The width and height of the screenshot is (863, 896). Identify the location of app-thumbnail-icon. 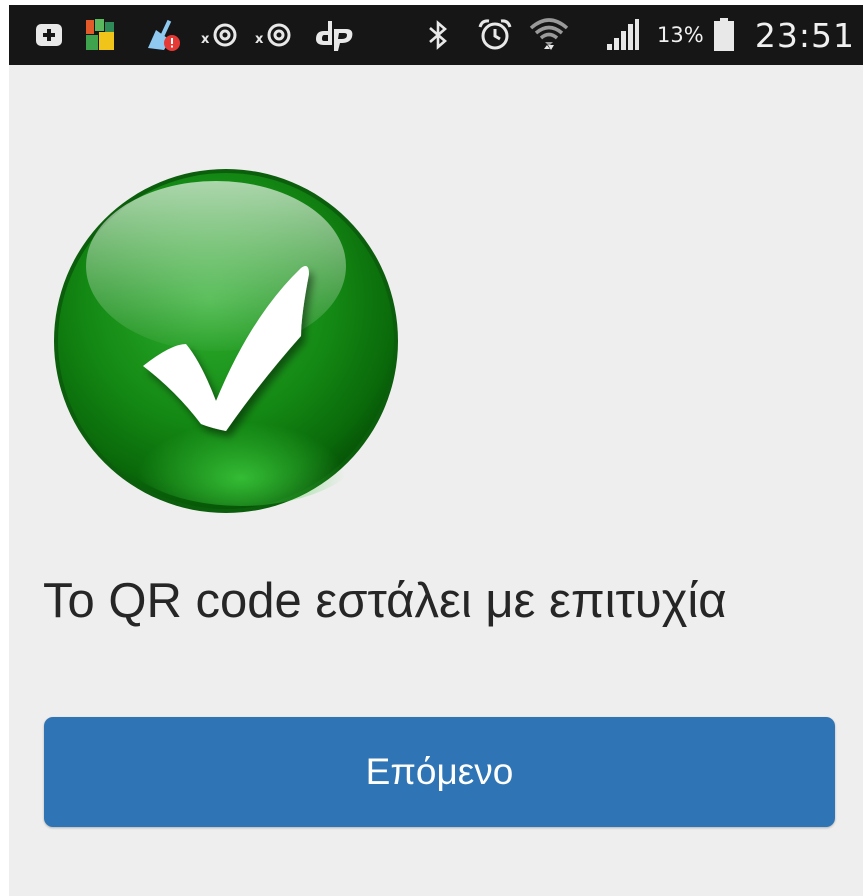
(100, 35).